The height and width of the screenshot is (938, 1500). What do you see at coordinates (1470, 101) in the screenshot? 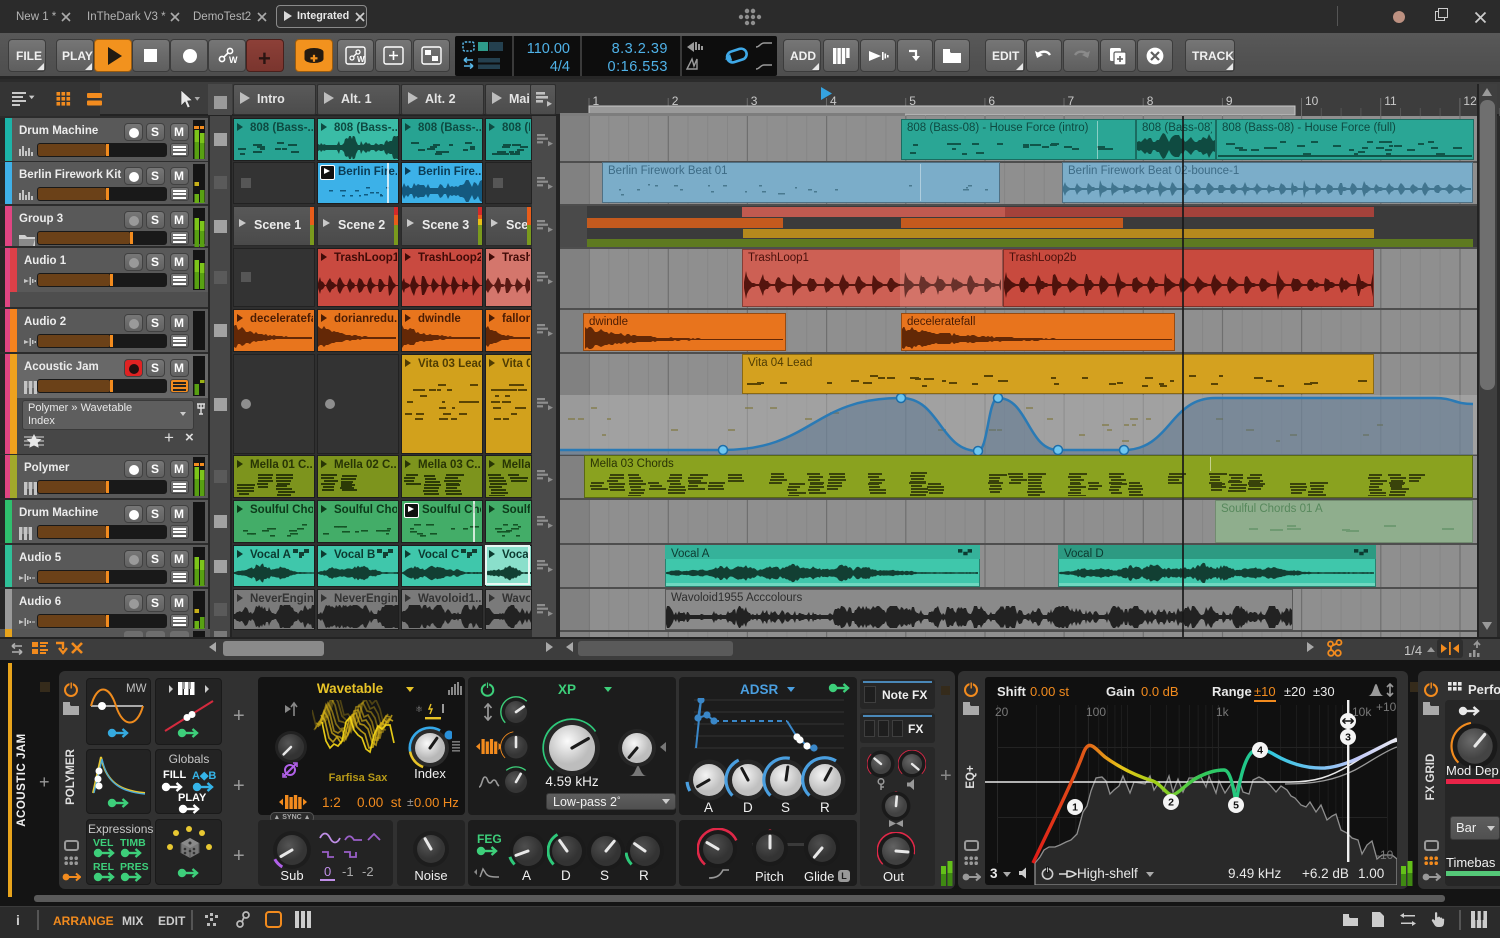
I see `svg-text: 12` at bounding box center [1470, 101].